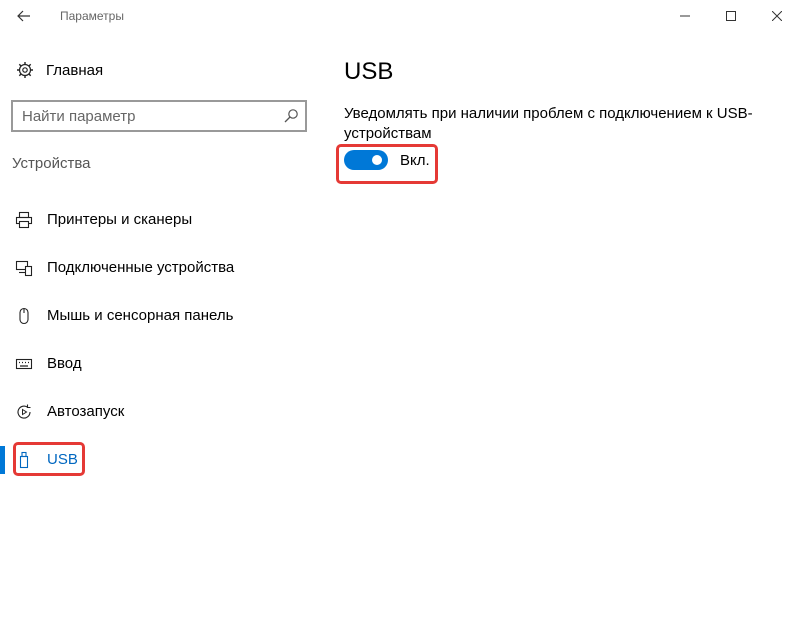 Image resolution: width=800 pixels, height=632 pixels. What do you see at coordinates (49, 459) in the screenshot?
I see `highlight-frame-usb` at bounding box center [49, 459].